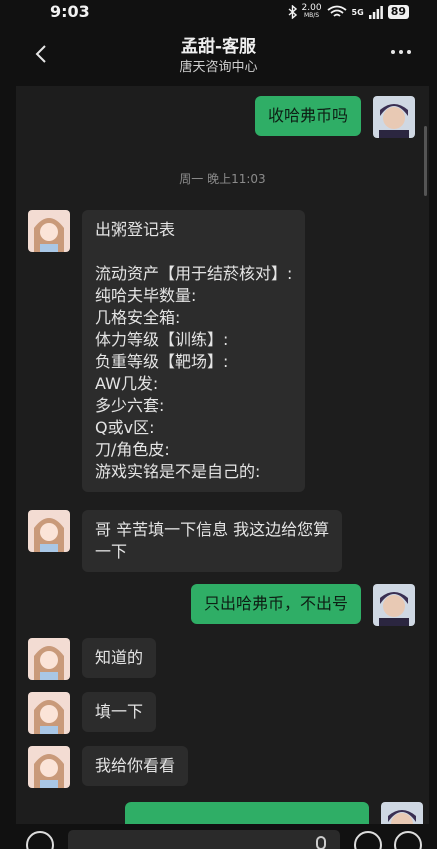 The width and height of the screenshot is (437, 849). What do you see at coordinates (212, 541) in the screenshot?
I see `message-bubble: 哥 辛苦填一下信息 我这边给您算 一下` at bounding box center [212, 541].